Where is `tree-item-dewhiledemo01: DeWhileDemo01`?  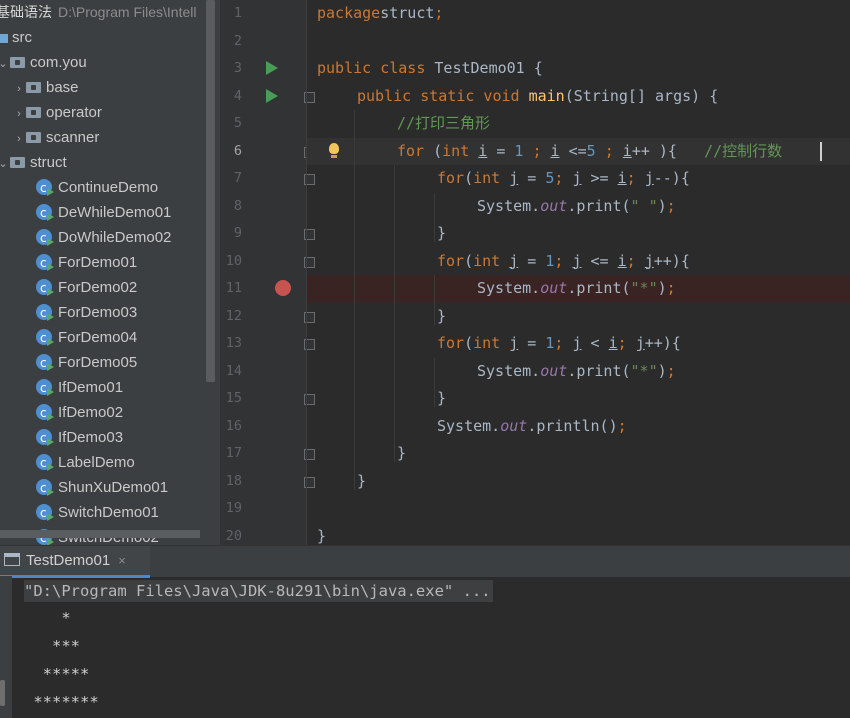
tree-item-dewhiledemo01: DeWhileDemo01 is located at coordinates (103, 213).